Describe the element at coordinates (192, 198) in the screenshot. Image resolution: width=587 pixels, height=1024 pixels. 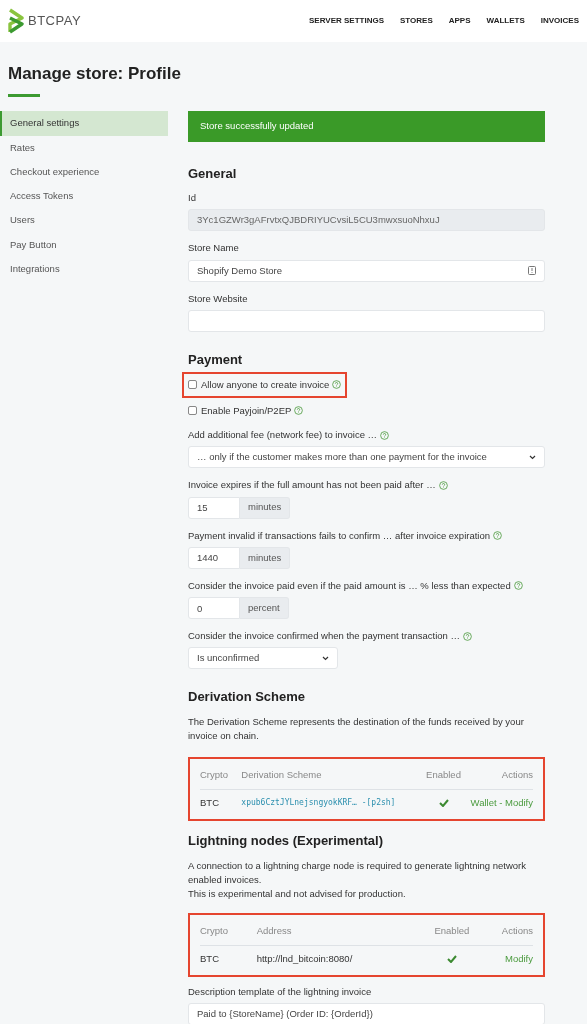
I see `field-label: Id` at that location.